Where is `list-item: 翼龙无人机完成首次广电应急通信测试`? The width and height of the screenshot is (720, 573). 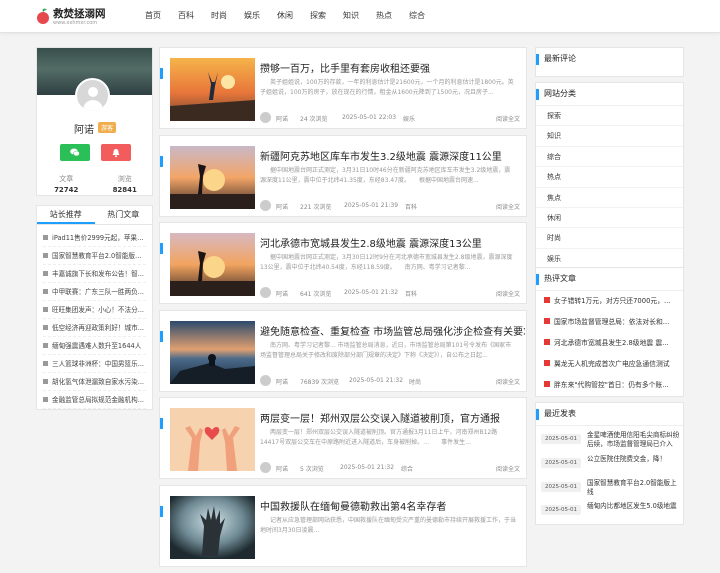
list-item: 翼龙无人机完成首次广电应急通信测试 is located at coordinates (609, 364).